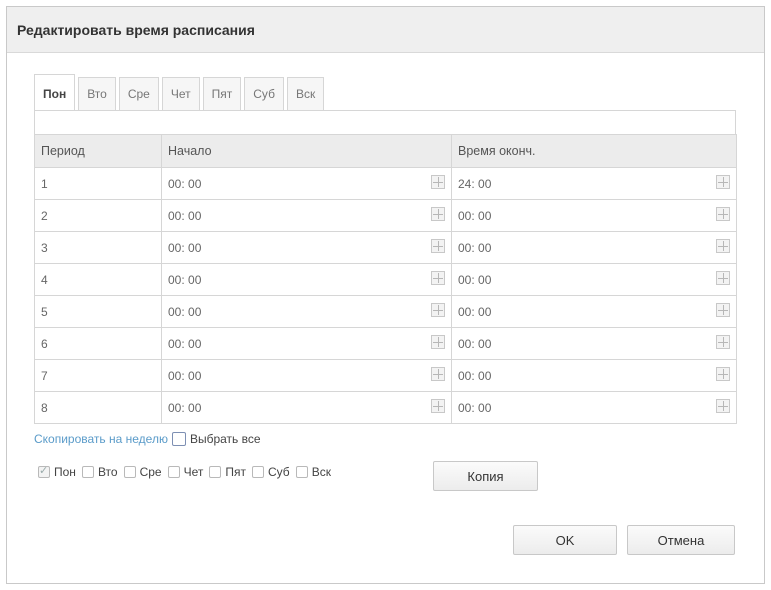 The width and height of the screenshot is (771, 590). What do you see at coordinates (97, 93) in the screenshot?
I see `tab-tue: Вто` at bounding box center [97, 93].